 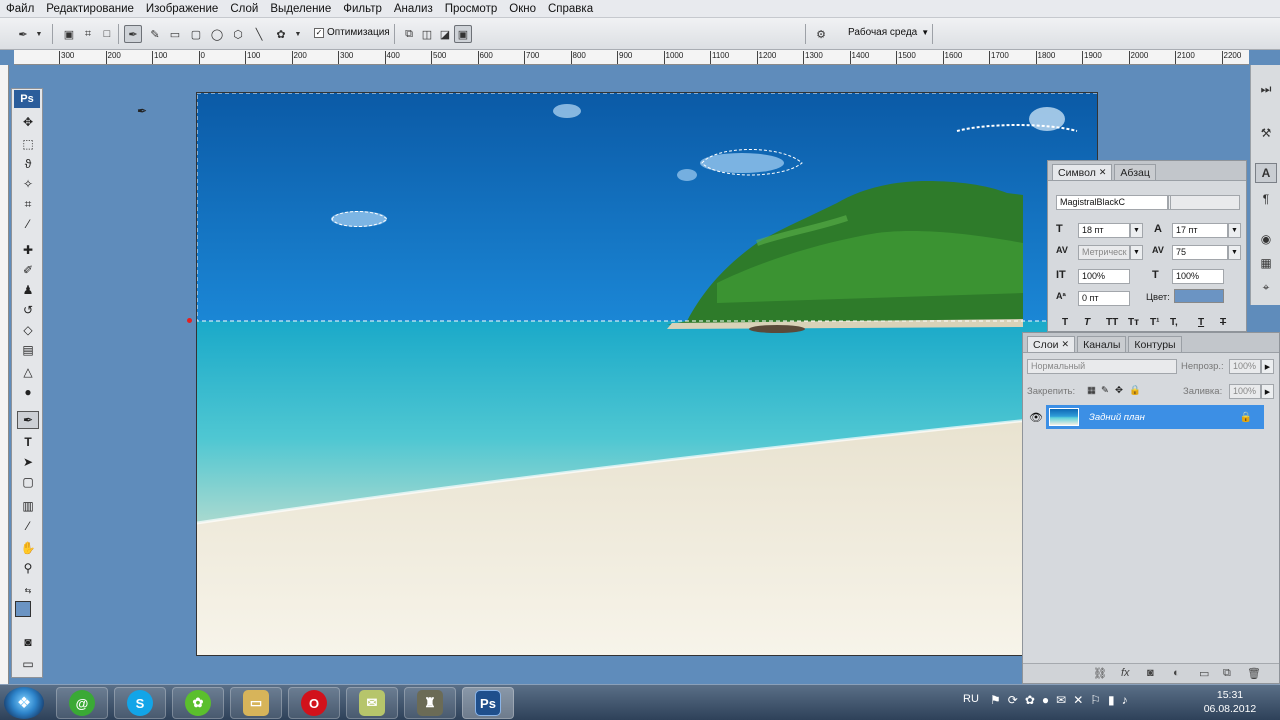 I want to click on adjustment-layer-icon: ◐, so click(x=1176, y=673).